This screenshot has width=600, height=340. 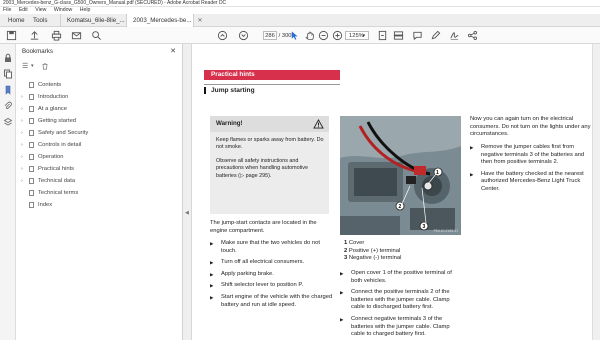 What do you see at coordinates (445, 231) in the screenshot?
I see `figure-code: P54.10-2183-31` at bounding box center [445, 231].